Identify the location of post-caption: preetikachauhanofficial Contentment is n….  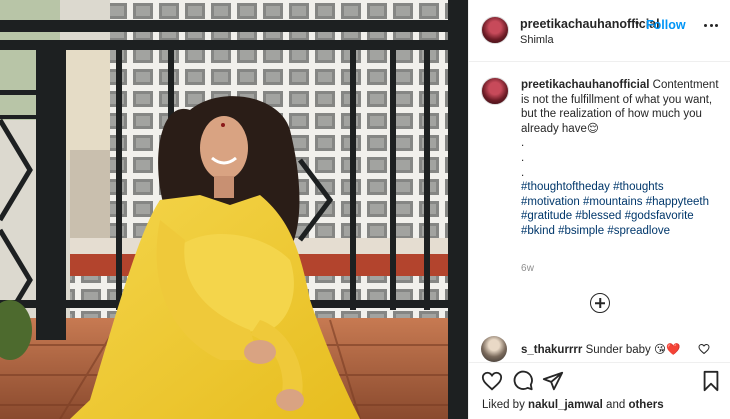
(621, 158).